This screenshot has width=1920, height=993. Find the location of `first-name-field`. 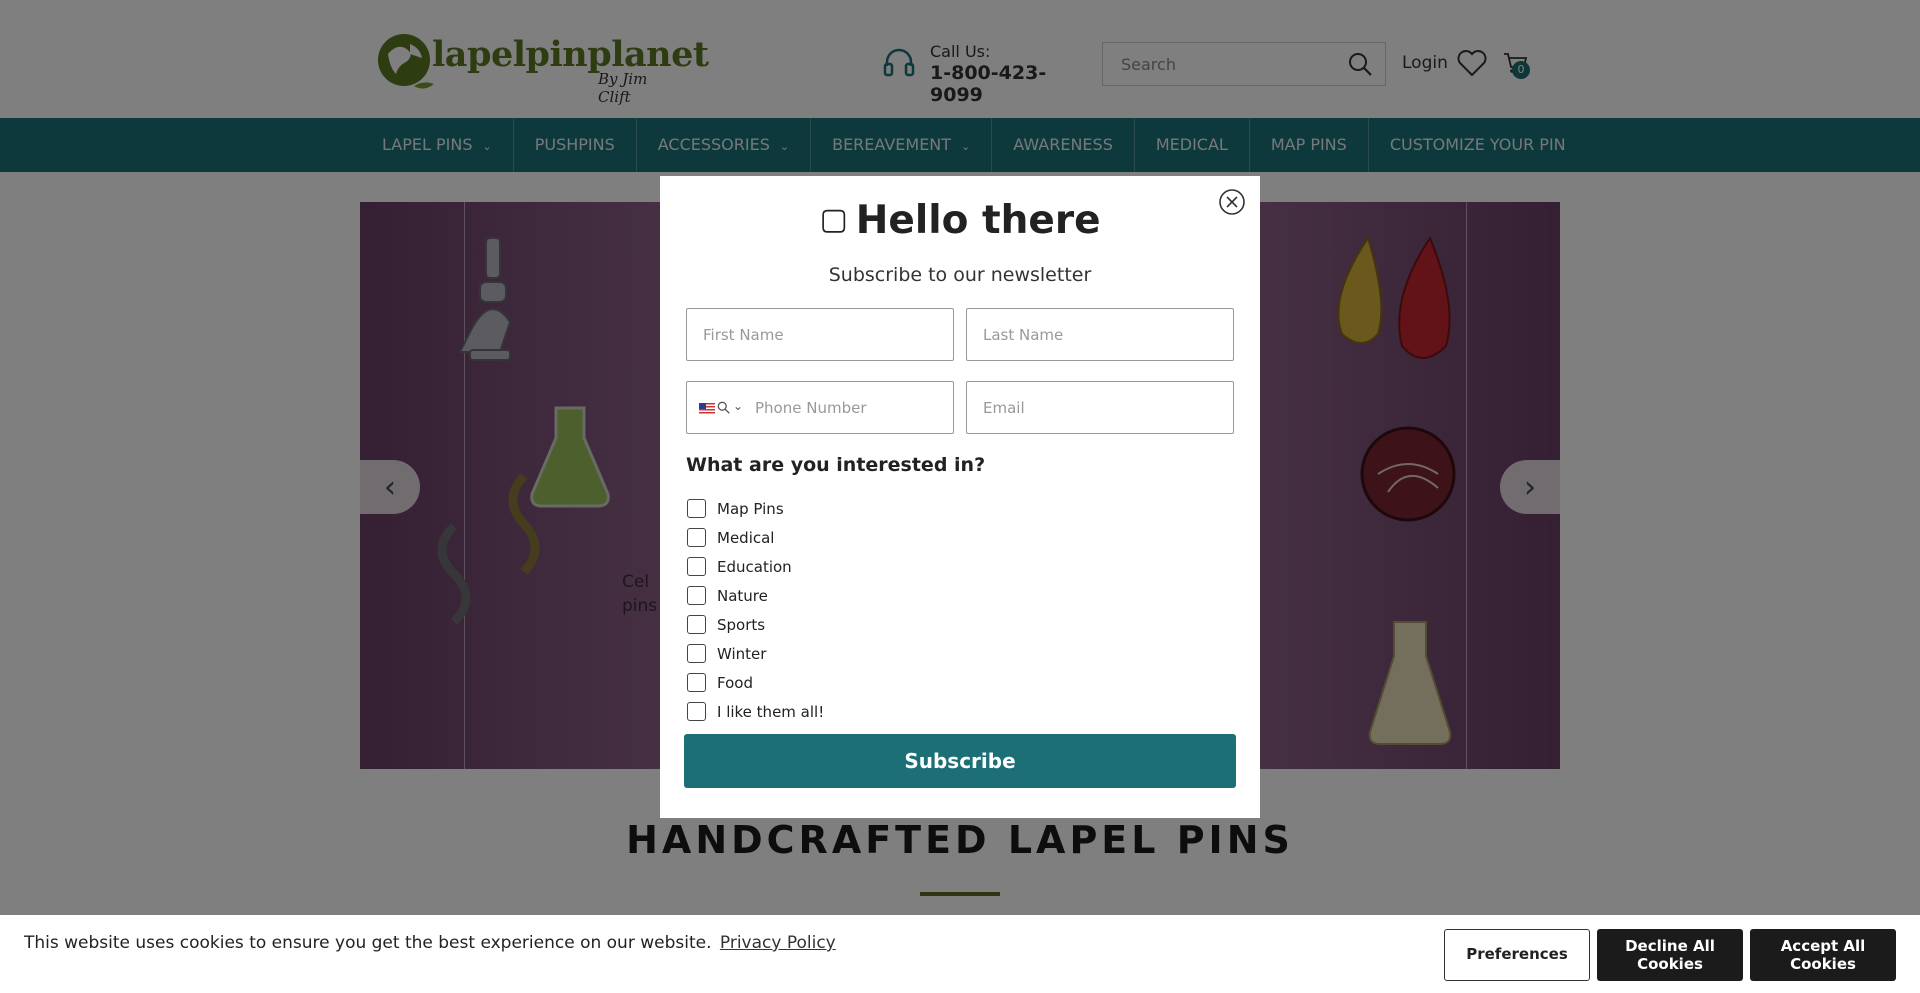

first-name-field is located at coordinates (820, 334).